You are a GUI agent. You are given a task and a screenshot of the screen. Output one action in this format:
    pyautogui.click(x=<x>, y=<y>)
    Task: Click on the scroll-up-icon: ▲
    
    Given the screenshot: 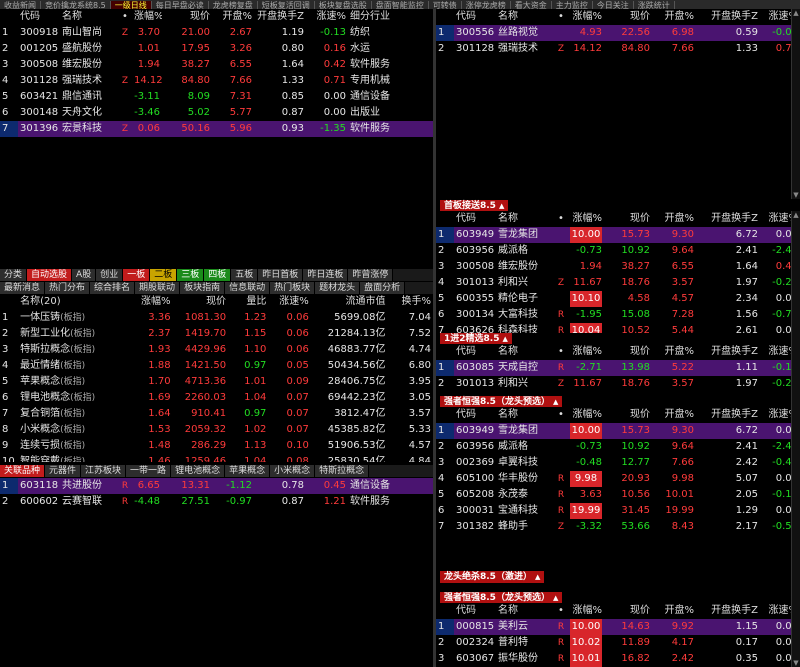 What is the action you would take?
    pyautogui.click(x=796, y=13)
    